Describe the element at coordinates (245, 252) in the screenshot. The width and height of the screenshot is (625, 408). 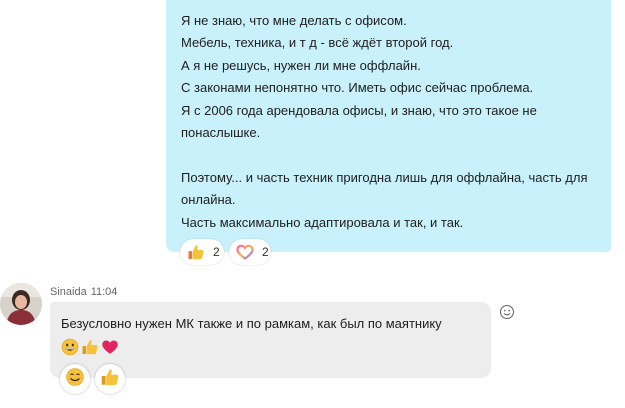
I see `heart-icon` at that location.